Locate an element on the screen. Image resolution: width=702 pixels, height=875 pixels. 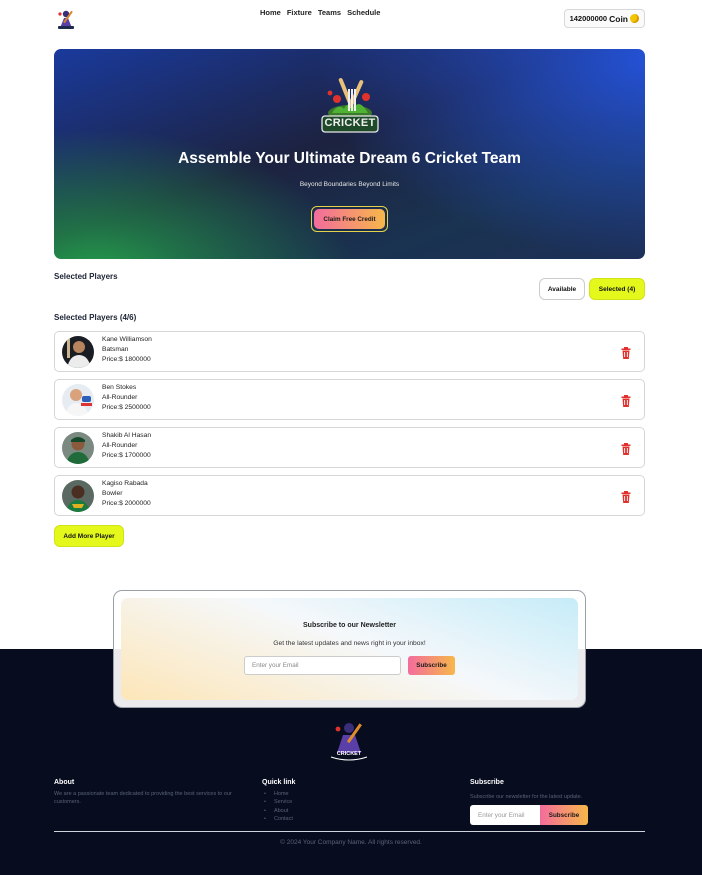
claim-credit-frame: Claim Free Credit is located at coordinates (349, 219).